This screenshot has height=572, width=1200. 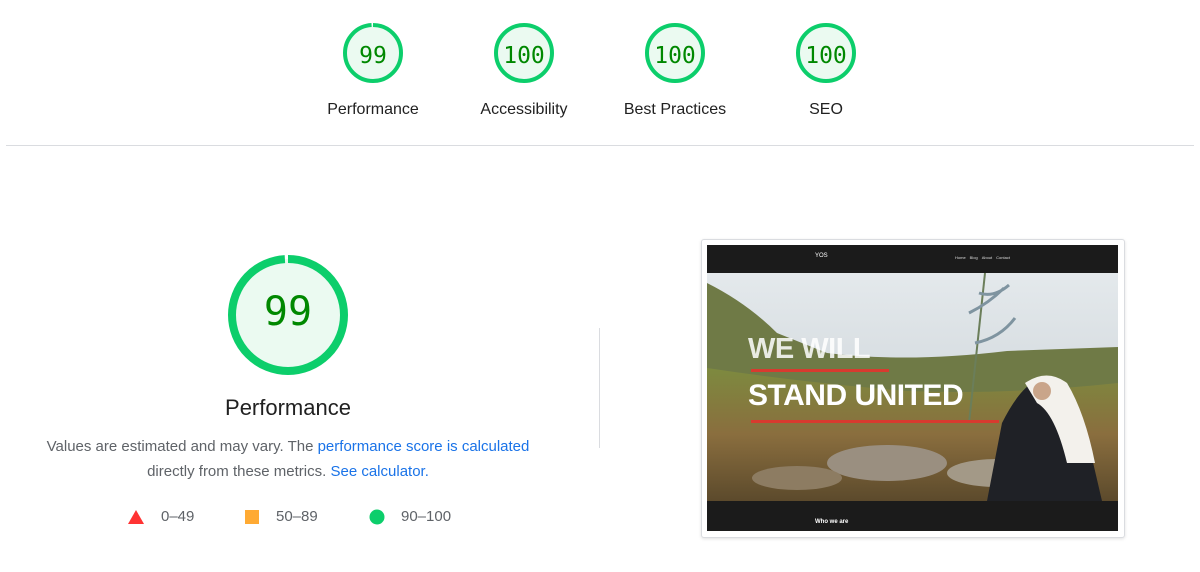 I want to click on who-we-are-text: Who we are, so click(x=832, y=522).